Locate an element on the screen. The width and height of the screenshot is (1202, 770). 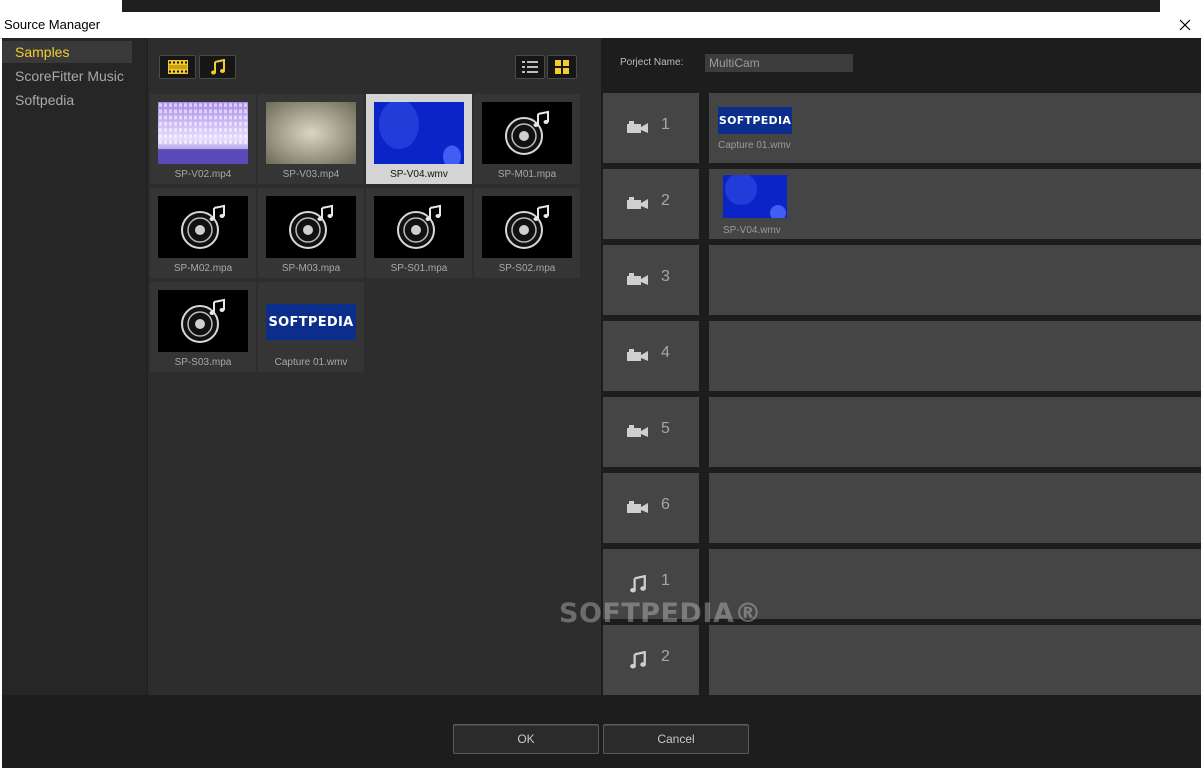
media-item-label: SP-M01.mpa is located at coordinates (527, 174).